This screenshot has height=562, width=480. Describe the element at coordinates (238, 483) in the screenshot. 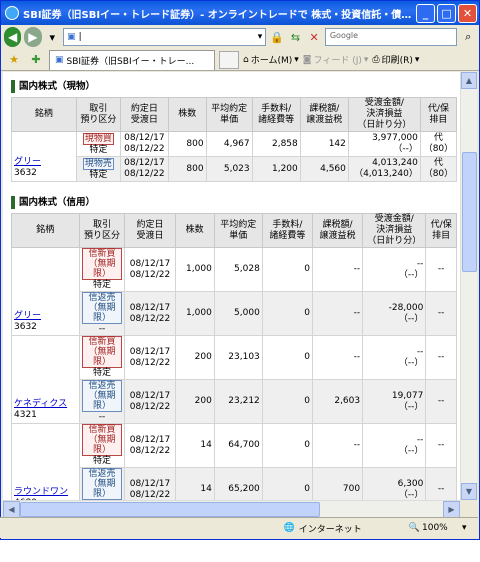

I see `price-cell: 65,200` at that location.